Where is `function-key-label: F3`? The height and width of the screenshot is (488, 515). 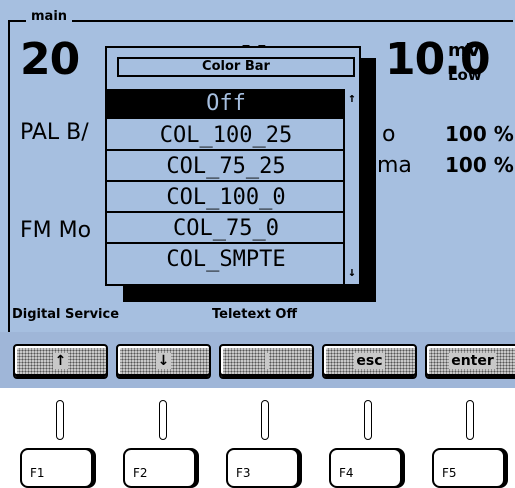 function-key-label: F3 is located at coordinates (243, 473).